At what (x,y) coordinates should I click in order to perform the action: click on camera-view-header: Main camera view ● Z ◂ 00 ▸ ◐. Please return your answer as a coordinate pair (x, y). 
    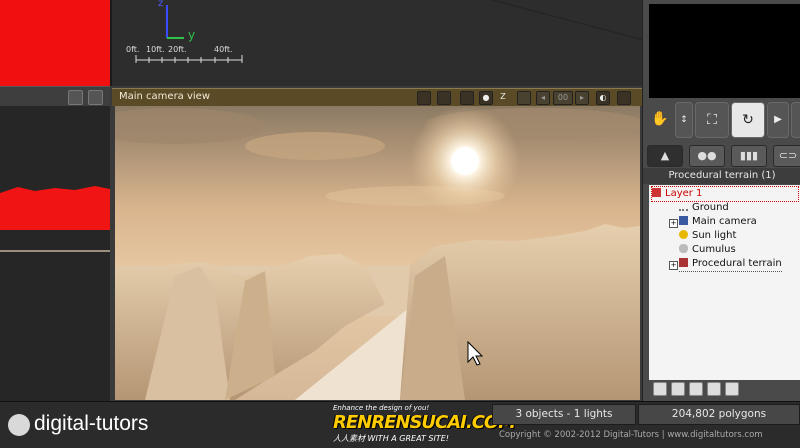
    Looking at the image, I should click on (377, 97).